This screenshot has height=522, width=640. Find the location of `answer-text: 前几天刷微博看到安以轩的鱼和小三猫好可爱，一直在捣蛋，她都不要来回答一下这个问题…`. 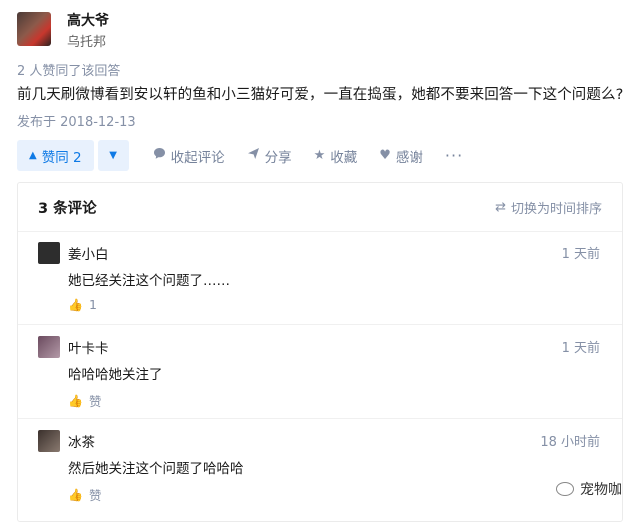

answer-text: 前几天刷微博看到安以轩的鱼和小三猫好可爱，一直在捣蛋，她都不要来回答一下这个问题… is located at coordinates (320, 95).